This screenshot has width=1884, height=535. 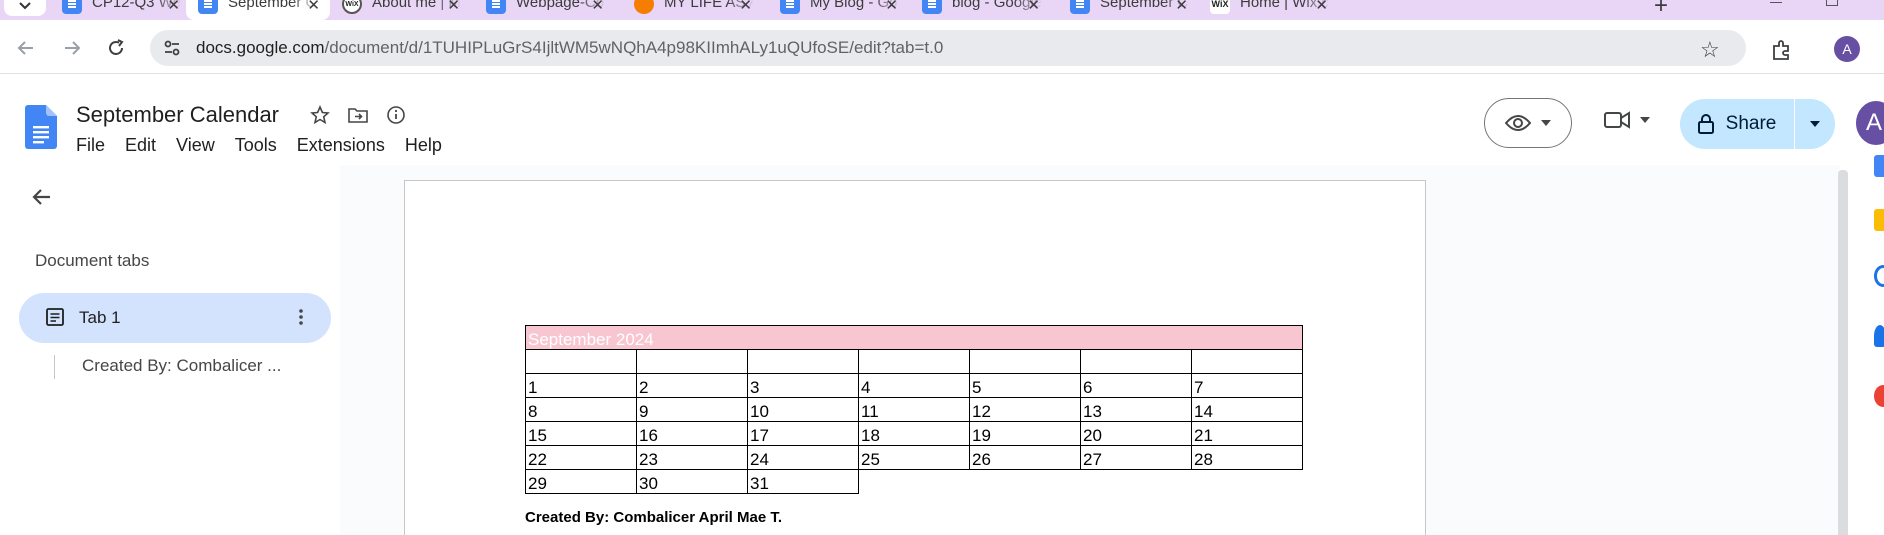 I want to click on wix-icon: WiX, so click(x=1220, y=7).